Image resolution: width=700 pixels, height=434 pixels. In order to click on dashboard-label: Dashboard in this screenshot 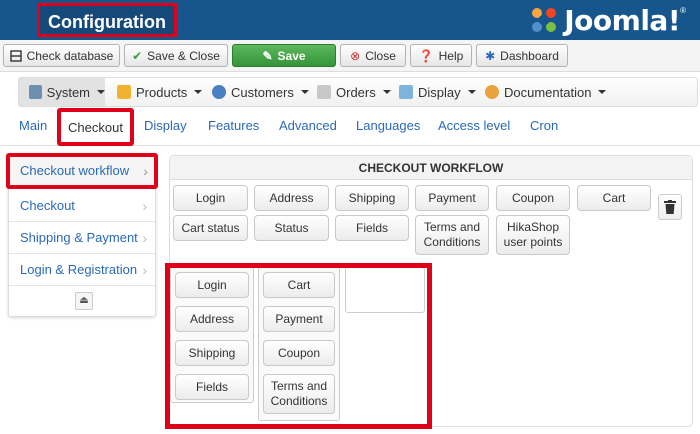, I will do `click(529, 55)`.